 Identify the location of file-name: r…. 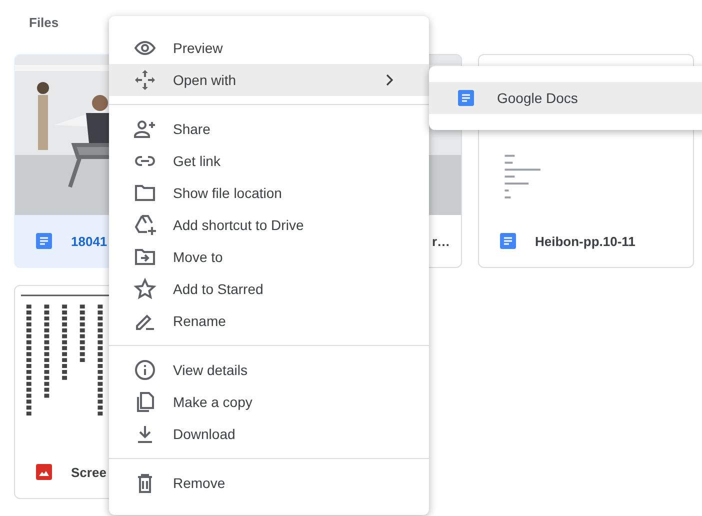
(441, 241).